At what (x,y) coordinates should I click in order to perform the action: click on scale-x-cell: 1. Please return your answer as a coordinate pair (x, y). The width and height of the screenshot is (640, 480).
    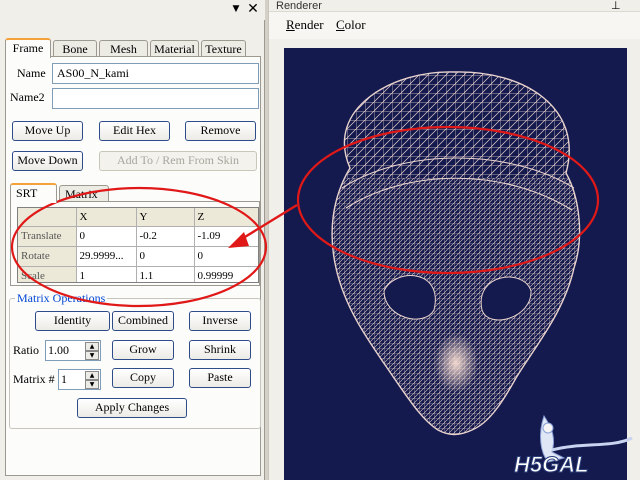
    Looking at the image, I should click on (106, 274).